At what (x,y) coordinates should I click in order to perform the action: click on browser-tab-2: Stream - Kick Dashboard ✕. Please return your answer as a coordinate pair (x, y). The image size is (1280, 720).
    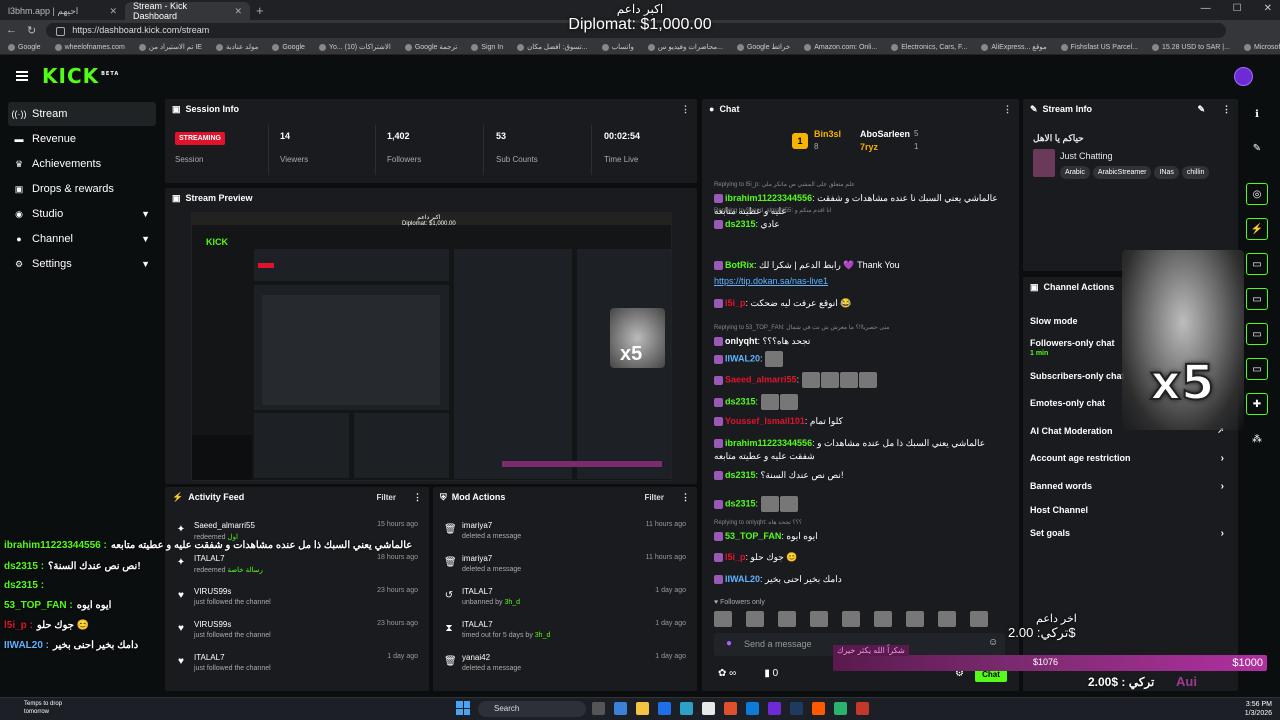
    Looking at the image, I should click on (187, 11).